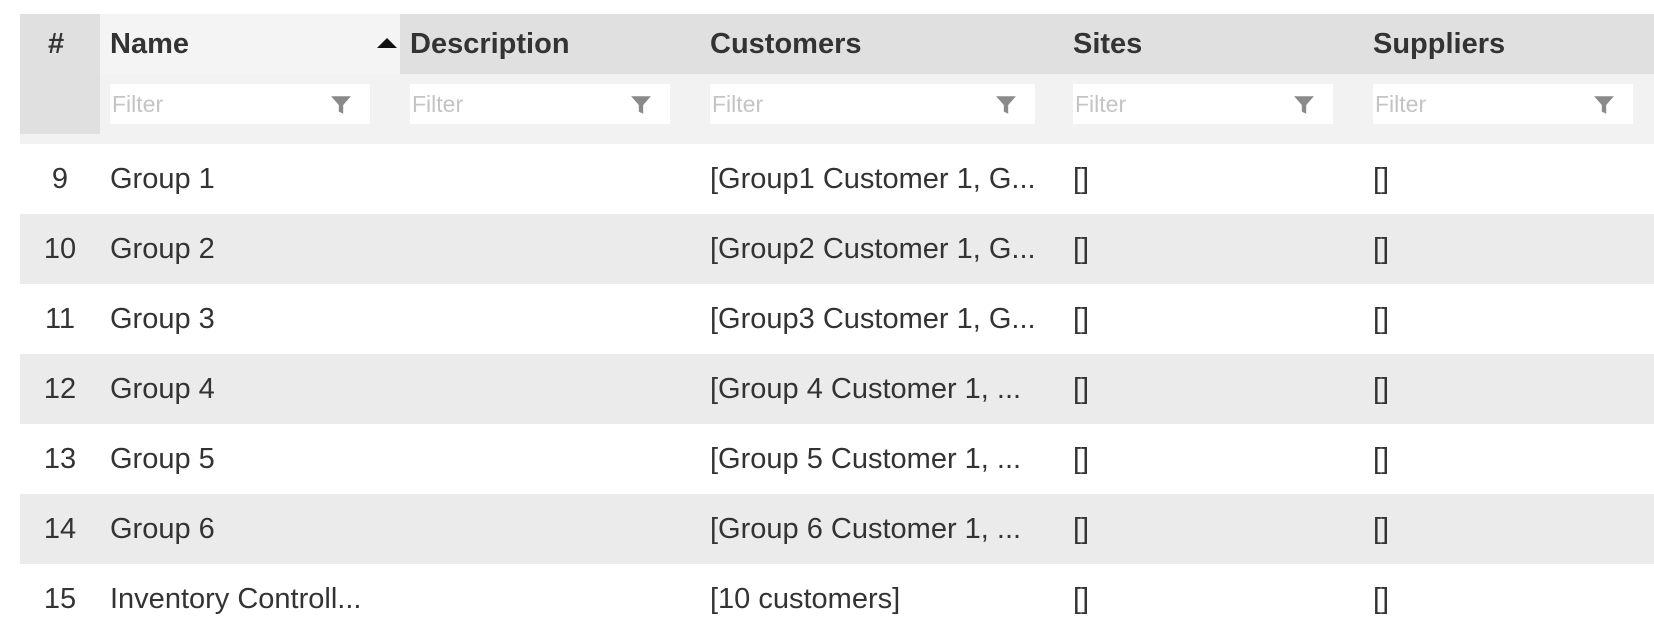  Describe the element at coordinates (255, 459) in the screenshot. I see `name-cell: Group 5` at that location.